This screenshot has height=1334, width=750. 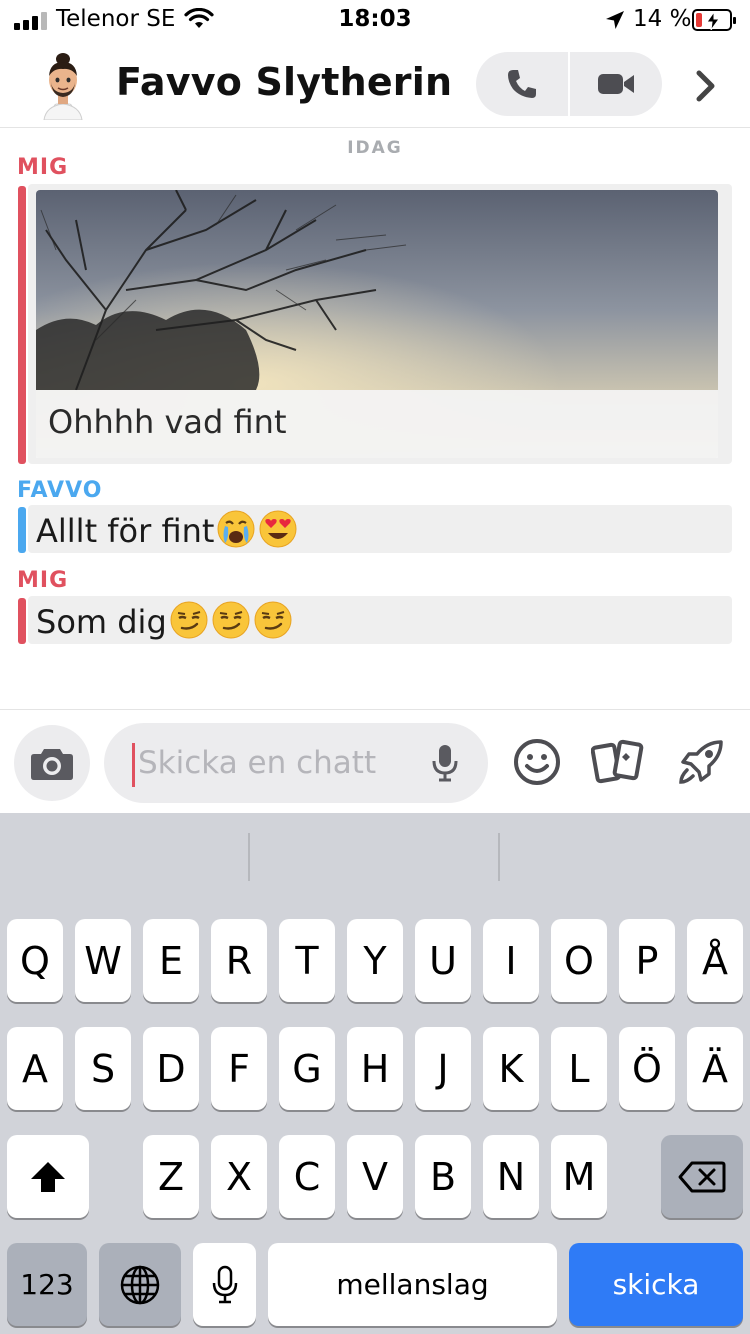 I want to click on key-k: K, so click(x=511, y=1068).